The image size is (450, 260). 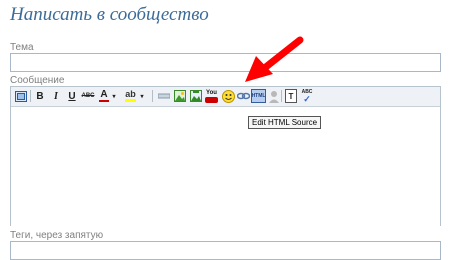 I want to click on font-color-icon: A, so click(x=104, y=94).